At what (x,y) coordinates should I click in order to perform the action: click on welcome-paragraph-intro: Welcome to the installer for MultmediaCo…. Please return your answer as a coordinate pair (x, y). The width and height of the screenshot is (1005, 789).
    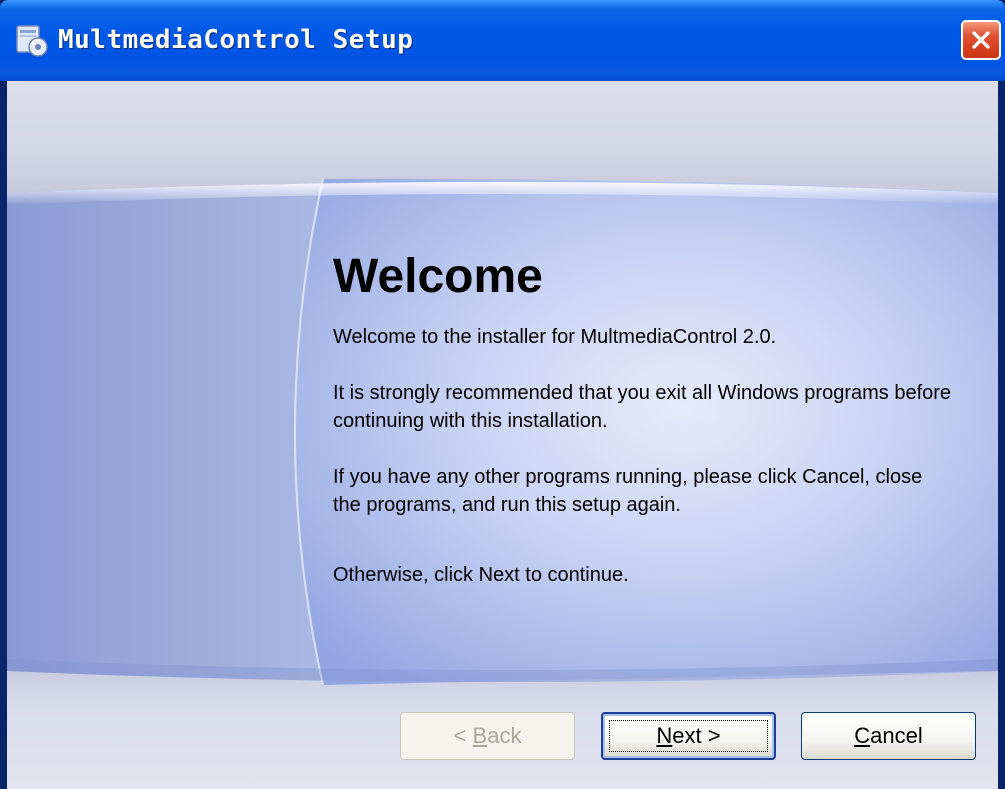
    Looking at the image, I should click on (555, 337).